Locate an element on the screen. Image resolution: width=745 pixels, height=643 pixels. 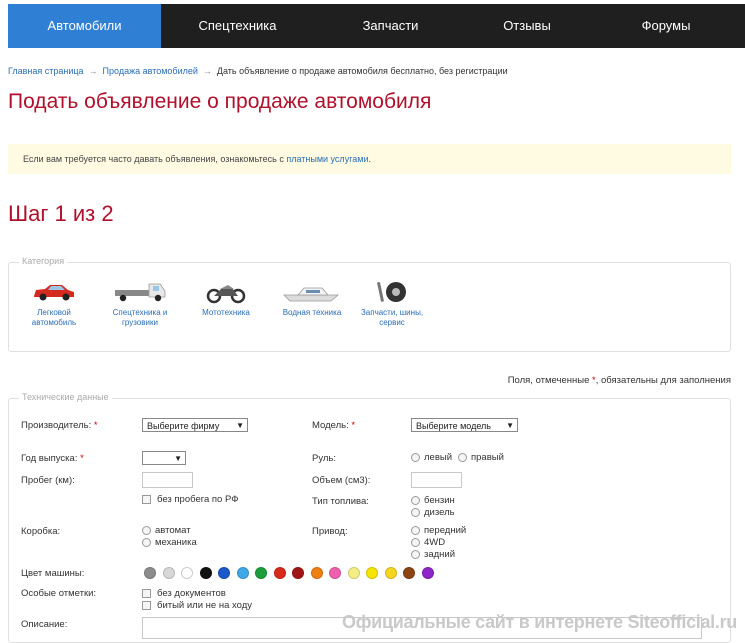
model-label-text: Модель: is located at coordinates (330, 425).